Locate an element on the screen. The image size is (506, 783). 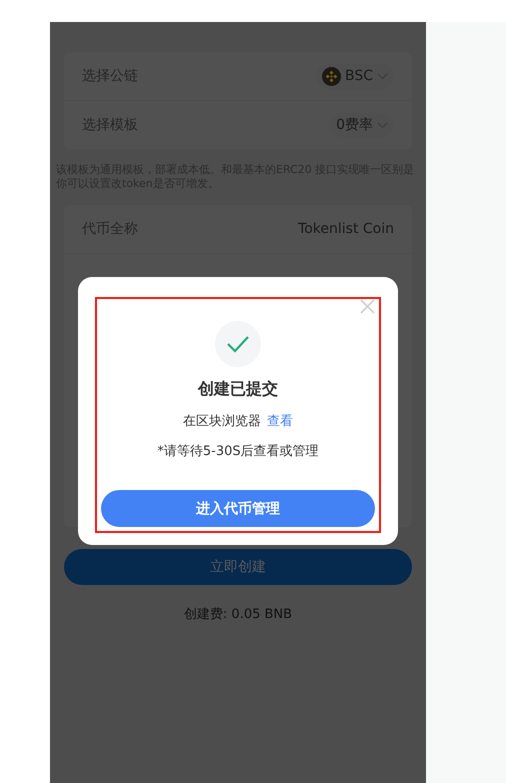
token-management-button: 进入代币管理 is located at coordinates (238, 508).